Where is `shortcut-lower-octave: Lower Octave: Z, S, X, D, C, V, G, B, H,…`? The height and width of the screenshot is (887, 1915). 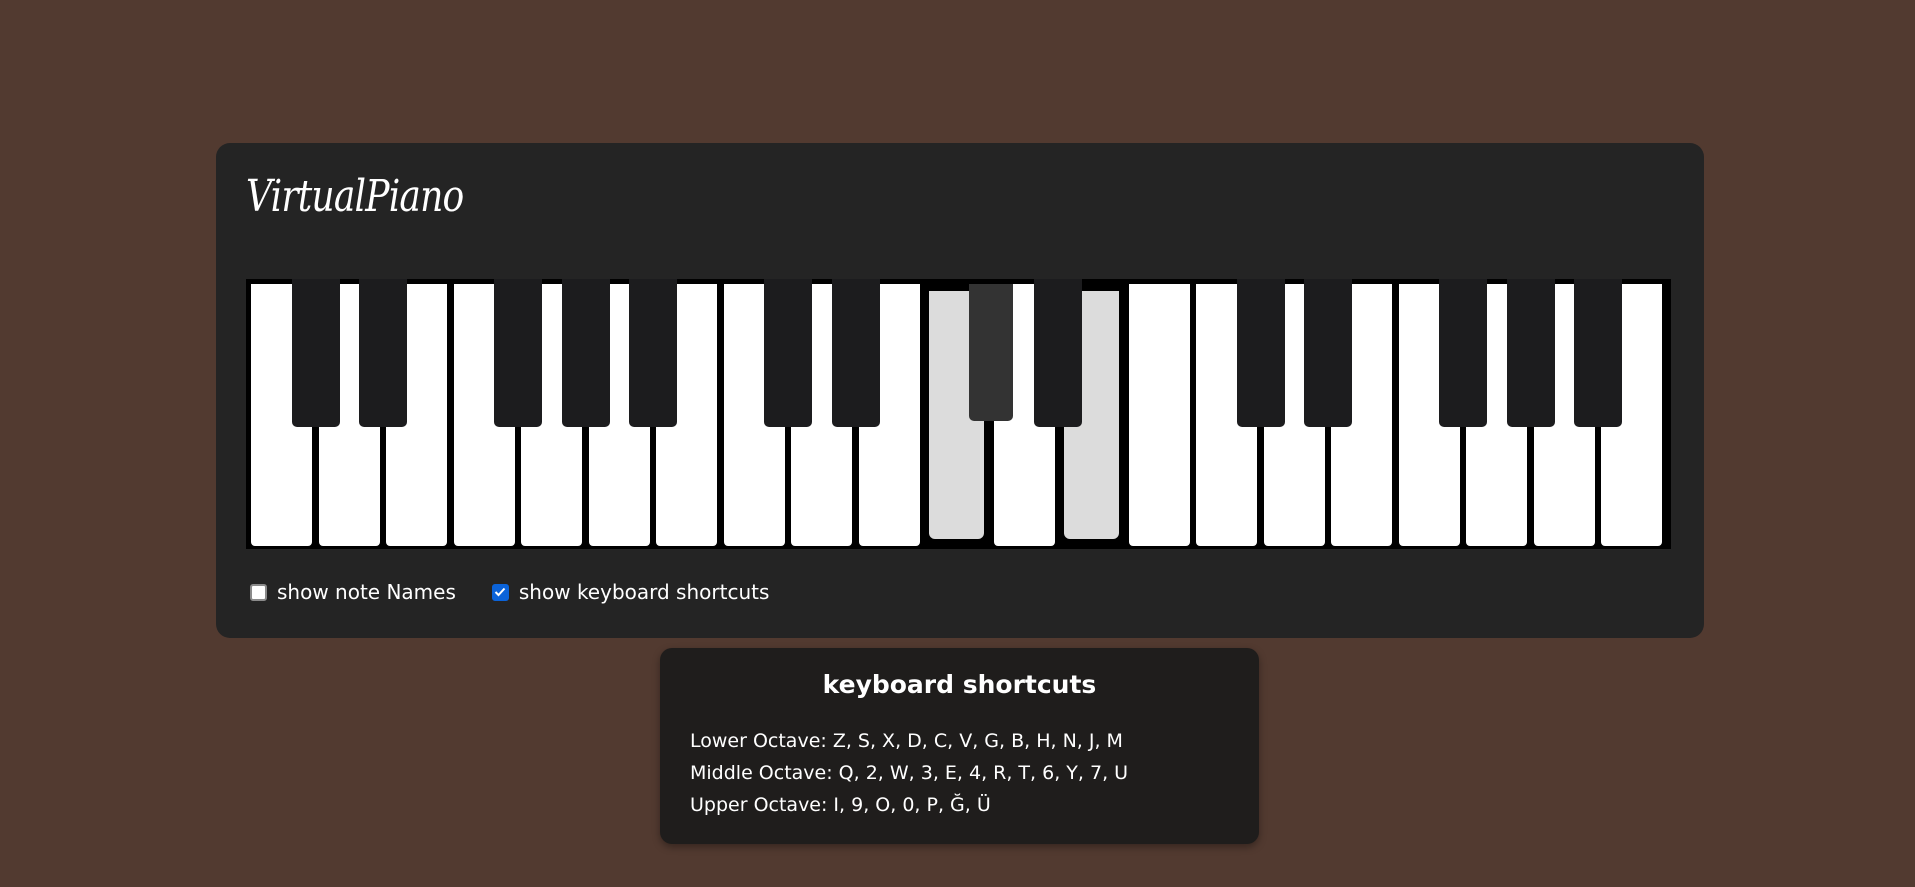 shortcut-lower-octave: Lower Octave: Z, S, X, D, C, V, G, B, H,… is located at coordinates (906, 741).